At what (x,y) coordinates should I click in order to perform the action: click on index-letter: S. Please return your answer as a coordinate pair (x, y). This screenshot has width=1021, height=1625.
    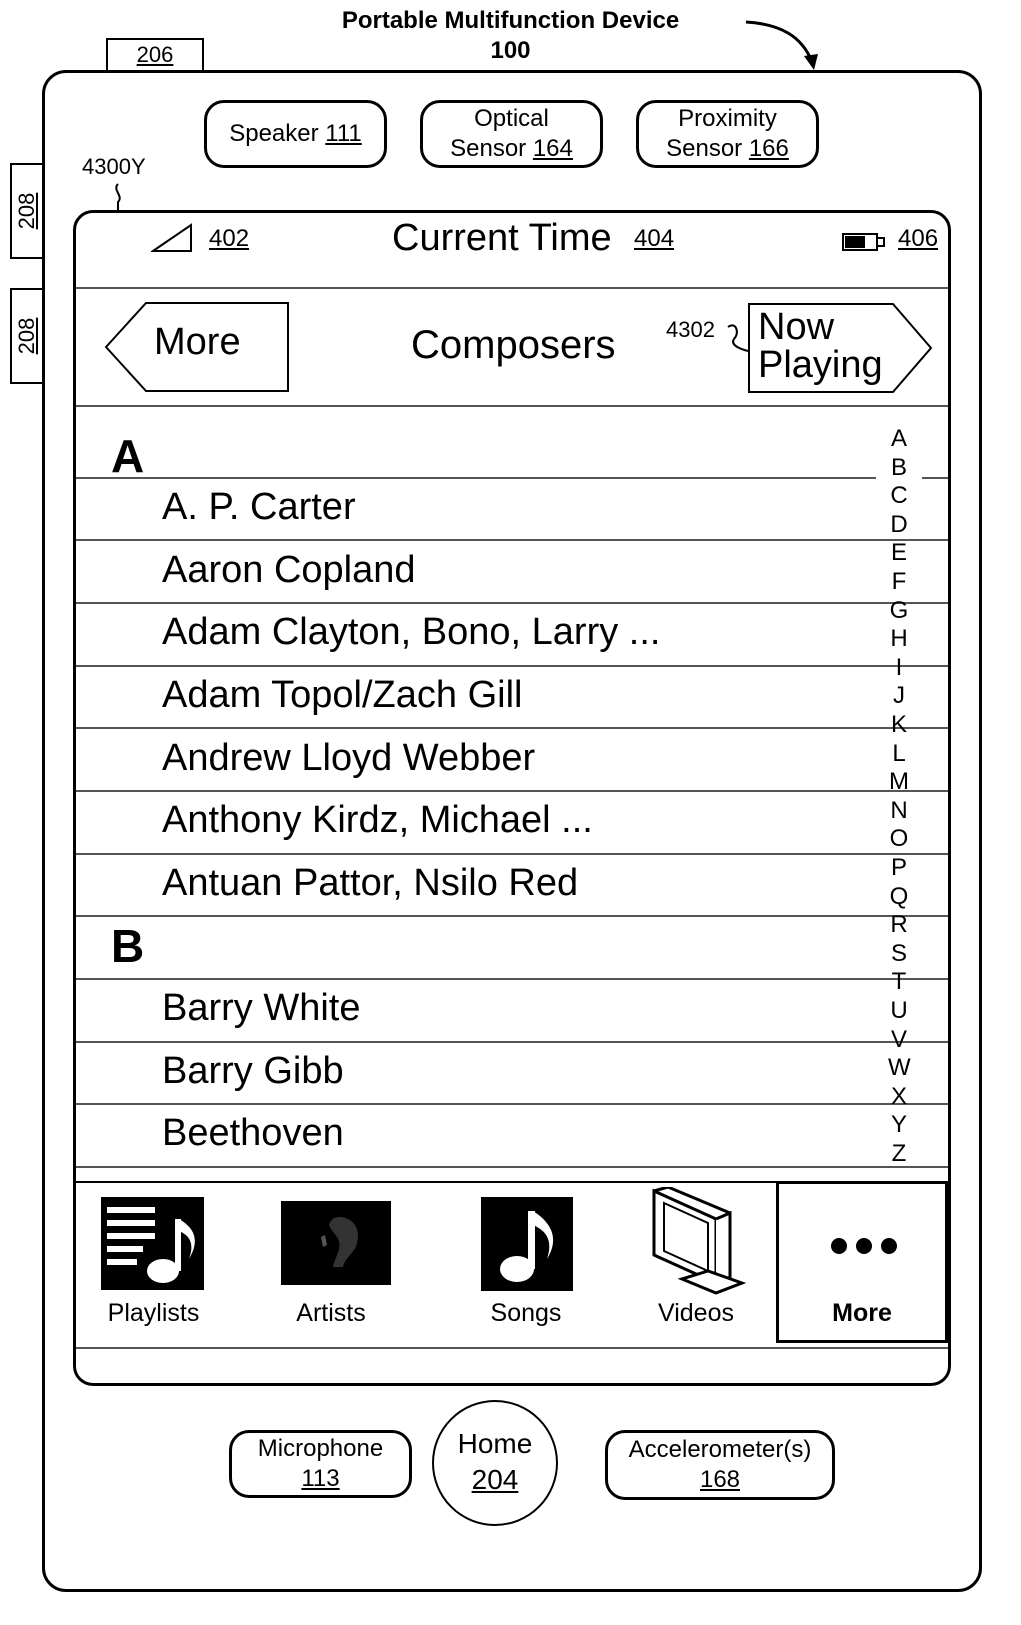
    Looking at the image, I should click on (899, 954).